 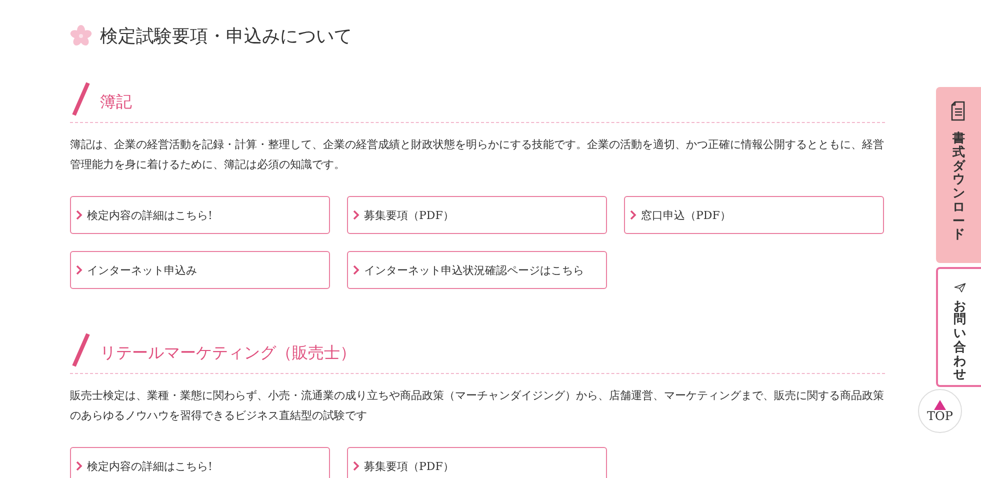 I want to click on download-tab: 書式ダウンロード, so click(x=958, y=175).